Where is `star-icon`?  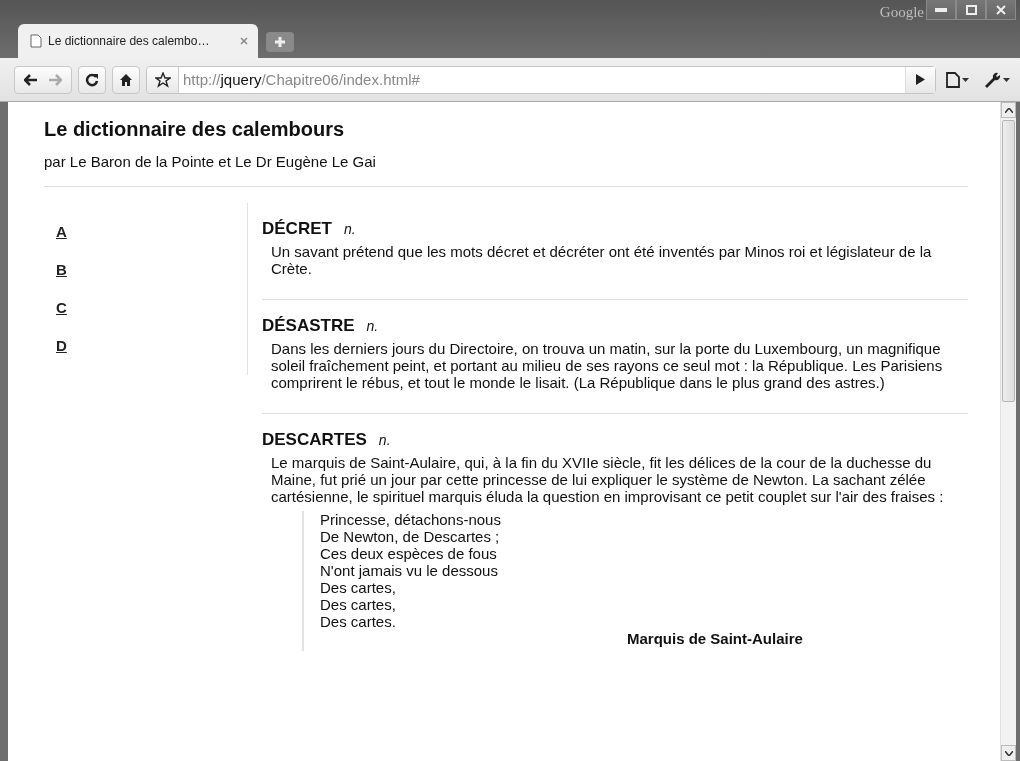 star-icon is located at coordinates (162, 79).